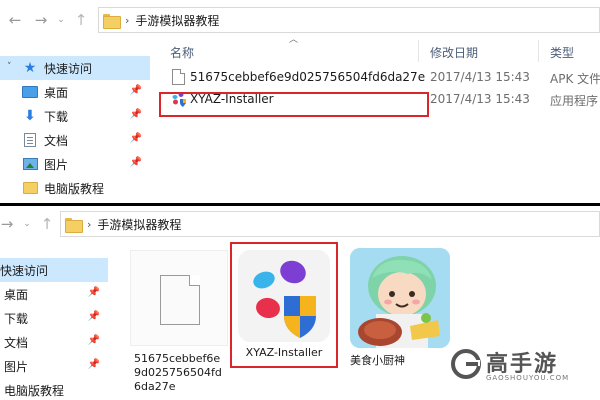 The image size is (600, 400). I want to click on file-type: APK 文件, so click(575, 79).